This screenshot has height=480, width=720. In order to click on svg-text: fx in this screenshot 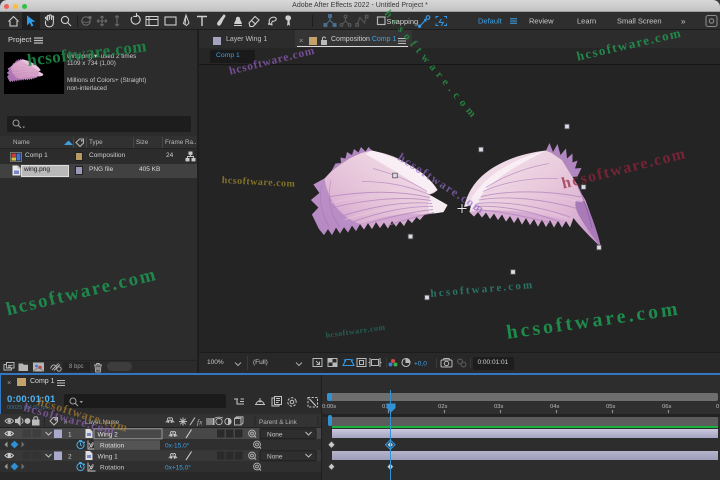, I will do `click(200, 421)`.